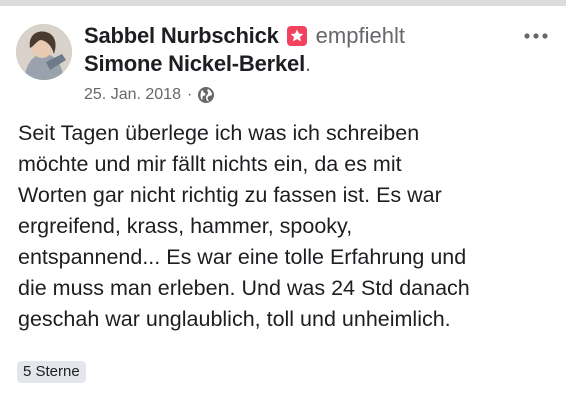 The width and height of the screenshot is (566, 400). I want to click on avatar-photo, so click(44, 52).